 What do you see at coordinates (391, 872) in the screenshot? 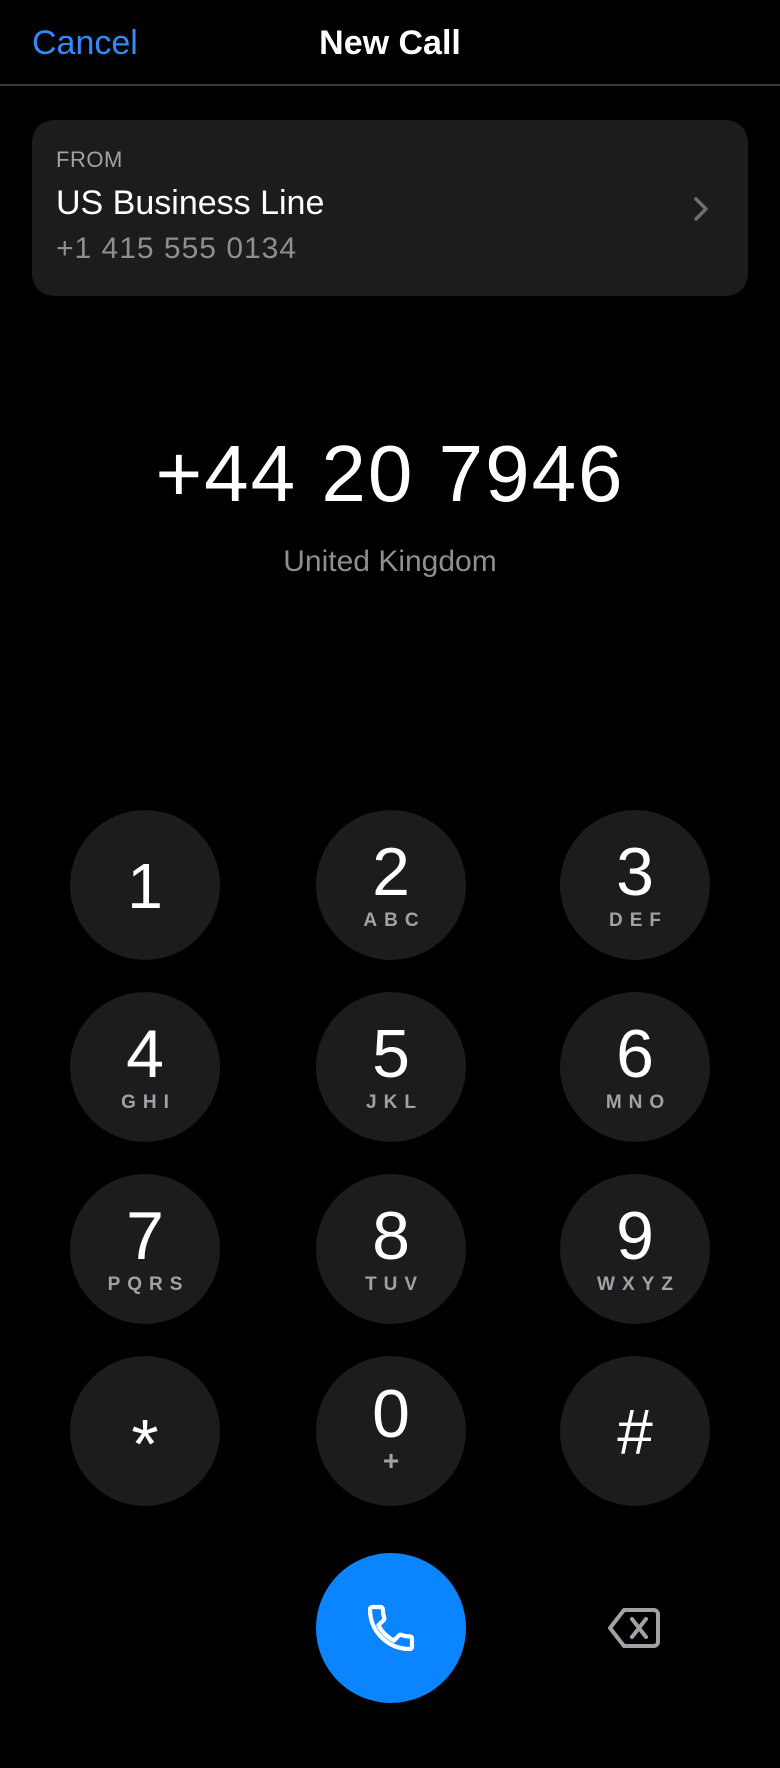
I see `key-digit: 2` at bounding box center [391, 872].